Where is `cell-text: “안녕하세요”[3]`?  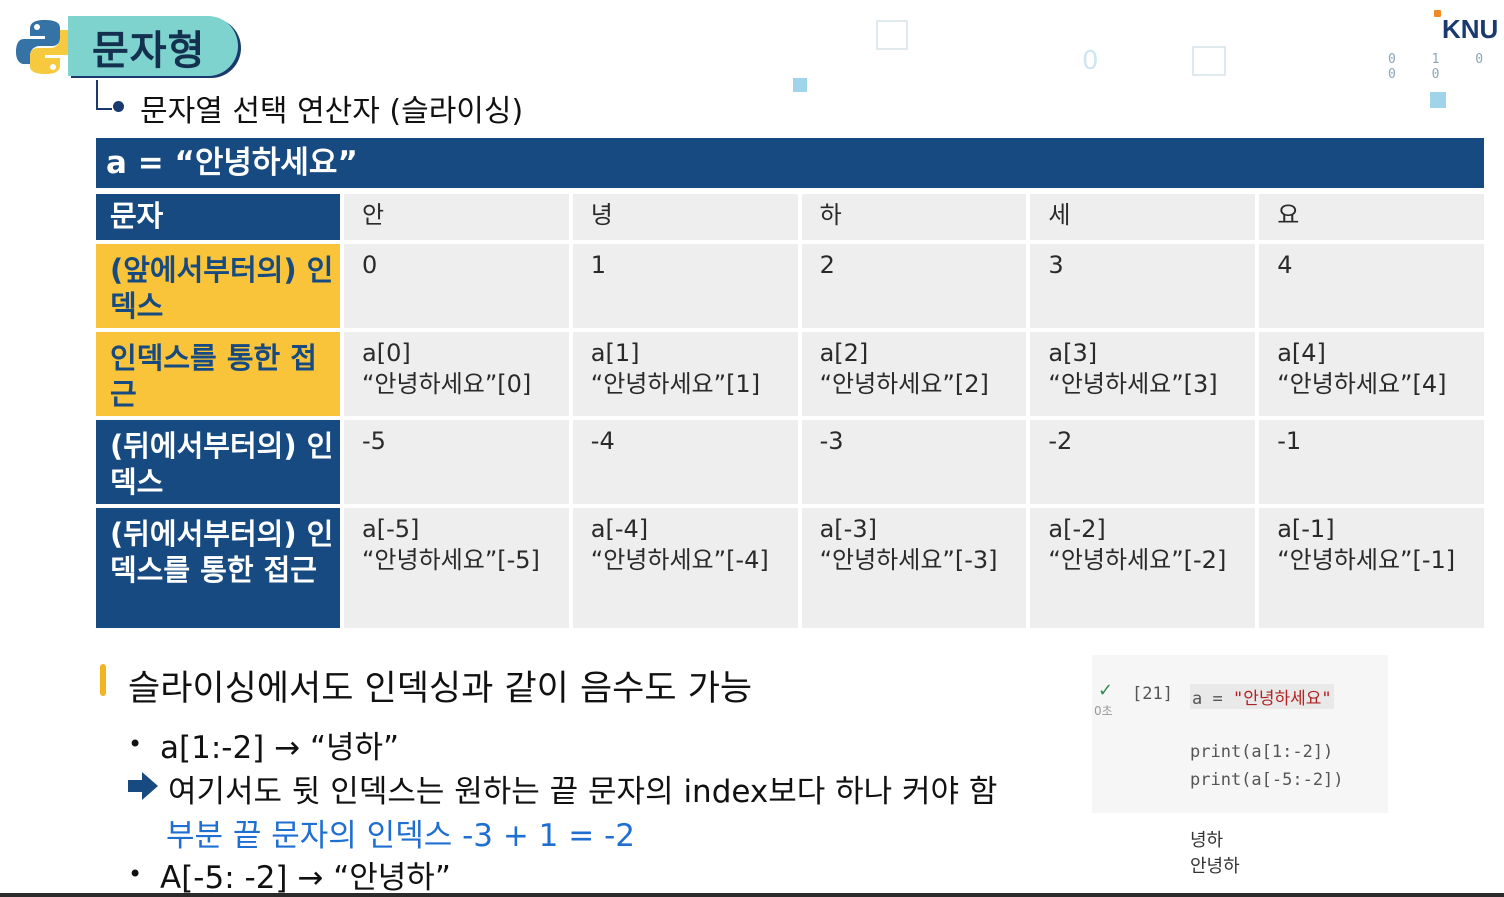 cell-text: “안녕하세요”[3] is located at coordinates (1133, 384).